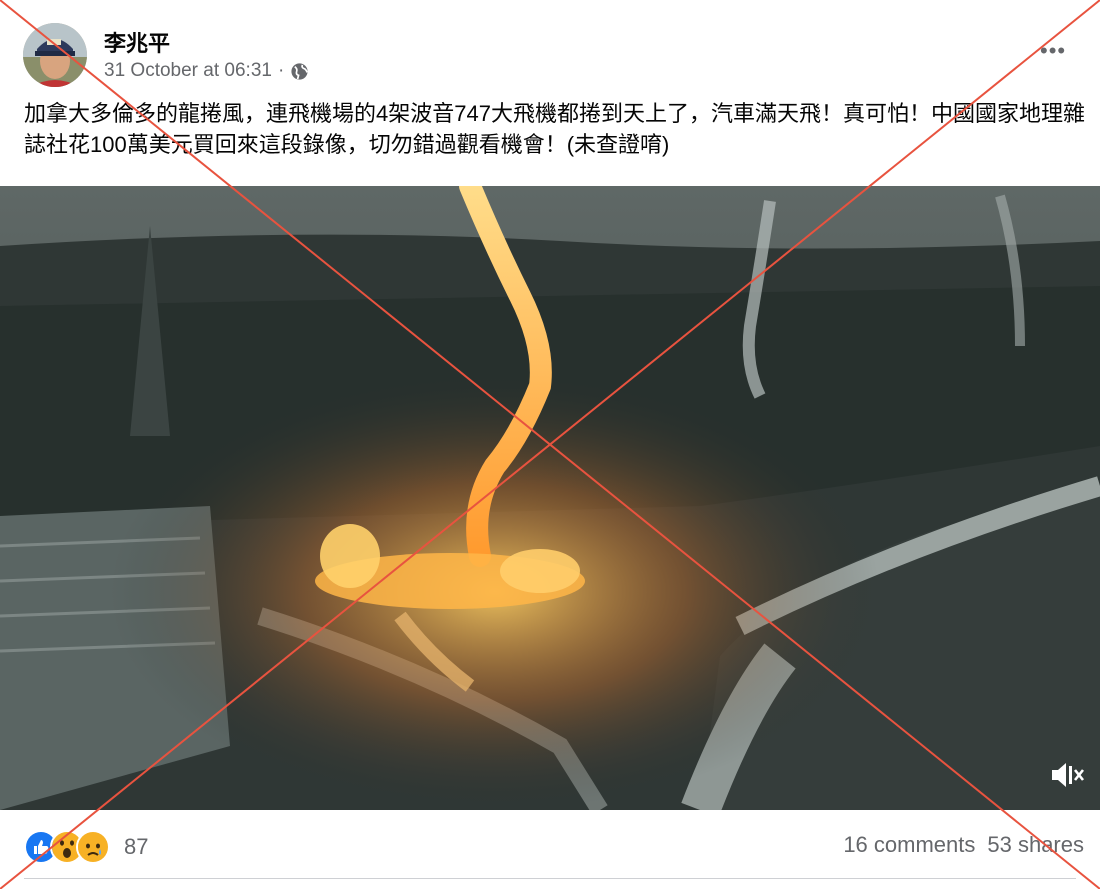 The width and height of the screenshot is (1100, 889). What do you see at coordinates (1035, 845) in the screenshot?
I see `shares-count: 53 shares` at bounding box center [1035, 845].